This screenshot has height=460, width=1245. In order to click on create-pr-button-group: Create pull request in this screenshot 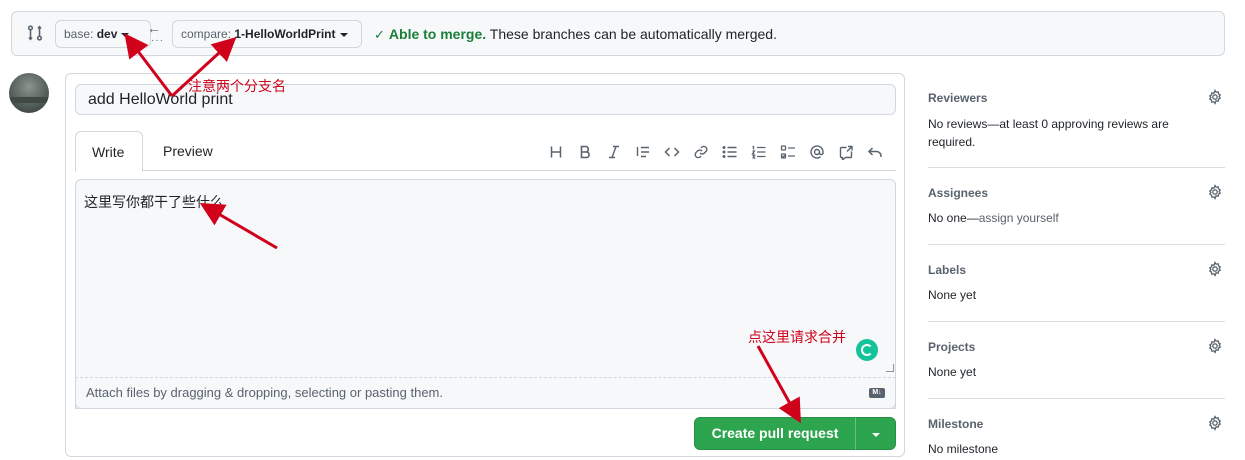, I will do `click(795, 433)`.